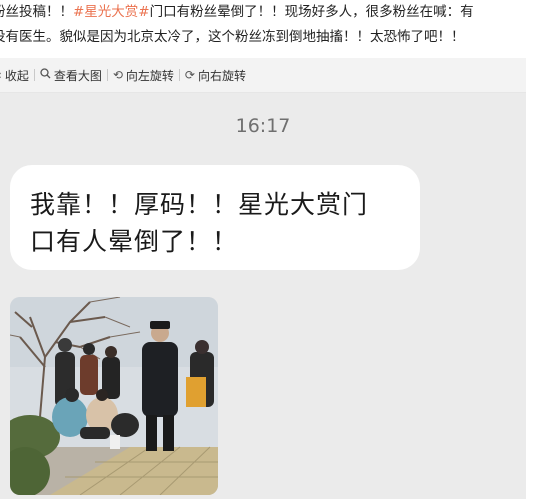  What do you see at coordinates (221, 75) in the screenshot?
I see `rotate-right-label: 向右旋转` at bounding box center [221, 75].